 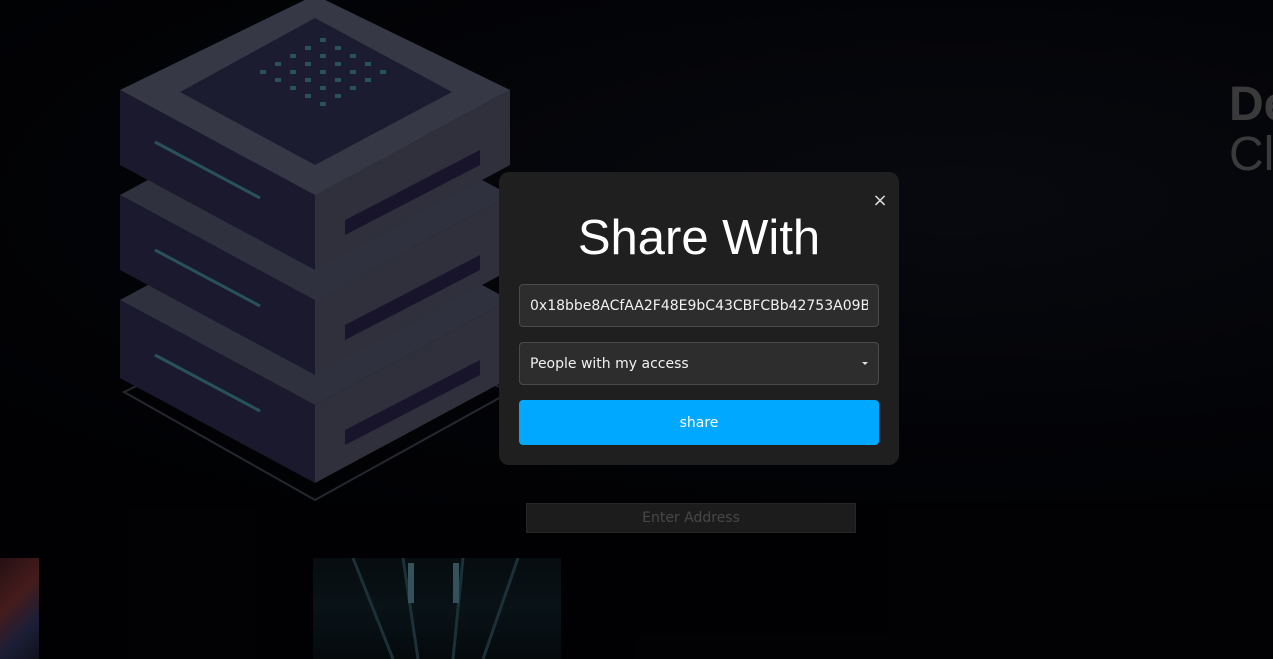 I want to click on modal-title: Share With, so click(x=699, y=238).